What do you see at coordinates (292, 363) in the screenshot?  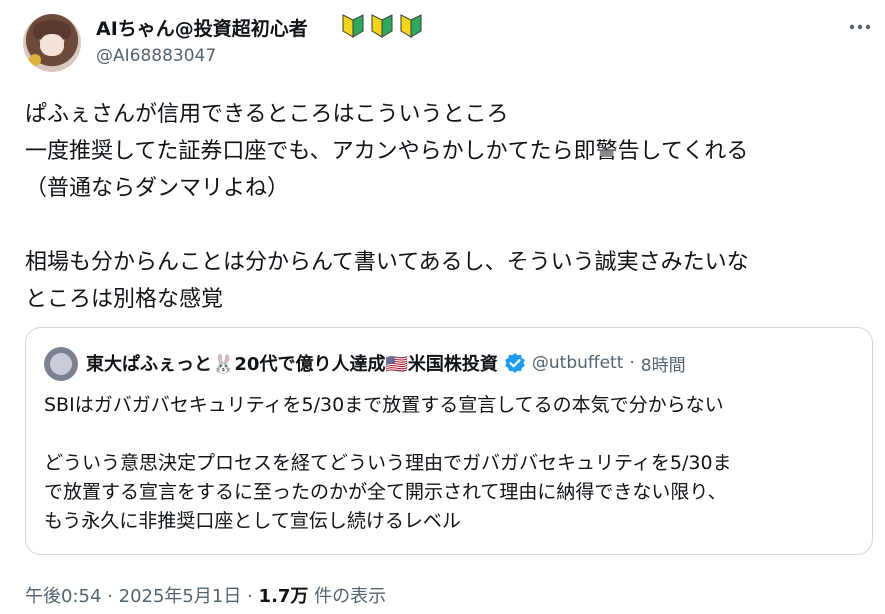 I see `quoted-author-name: 東大ぱふぇっと🐰20代で億り人達成🇺🇸米国株投資` at bounding box center [292, 363].